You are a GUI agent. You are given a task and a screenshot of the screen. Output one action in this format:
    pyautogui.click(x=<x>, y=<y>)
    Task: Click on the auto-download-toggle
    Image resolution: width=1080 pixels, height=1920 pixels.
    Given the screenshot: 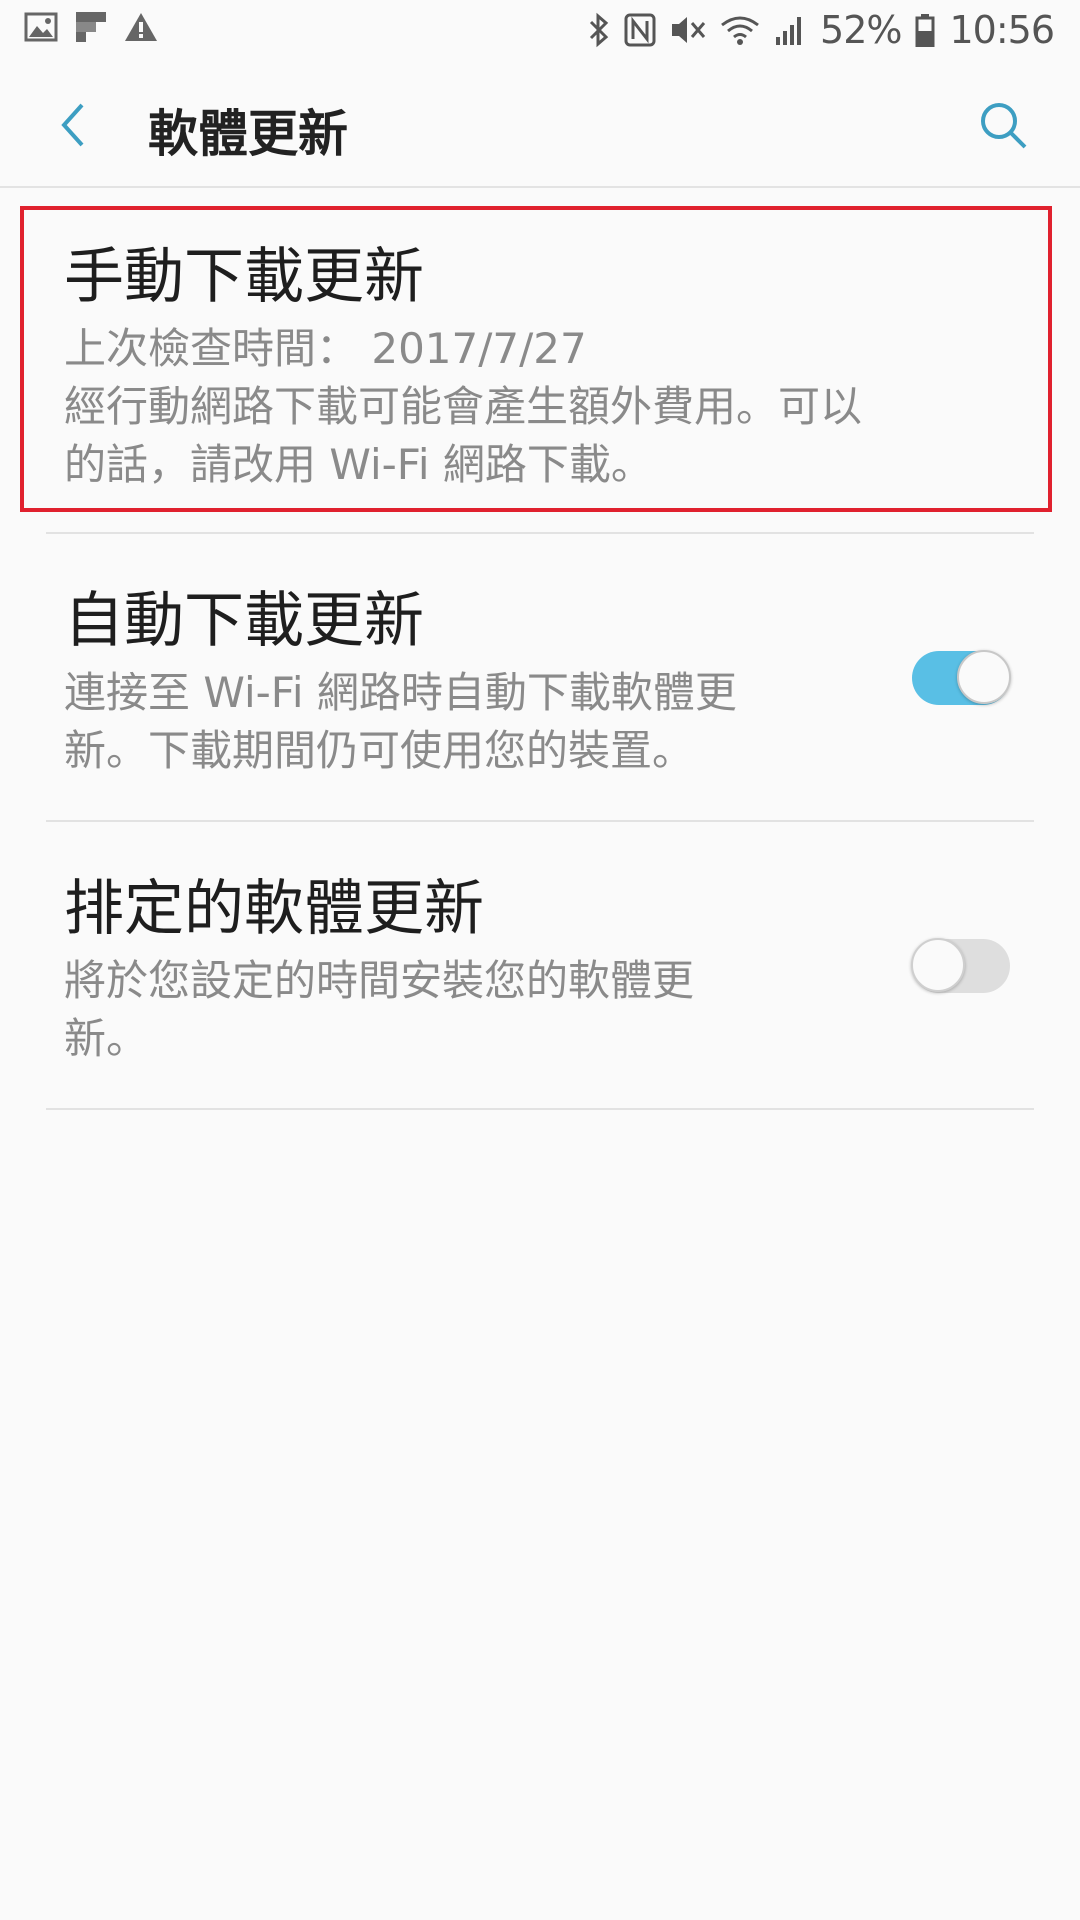 What is the action you would take?
    pyautogui.click(x=961, y=677)
    